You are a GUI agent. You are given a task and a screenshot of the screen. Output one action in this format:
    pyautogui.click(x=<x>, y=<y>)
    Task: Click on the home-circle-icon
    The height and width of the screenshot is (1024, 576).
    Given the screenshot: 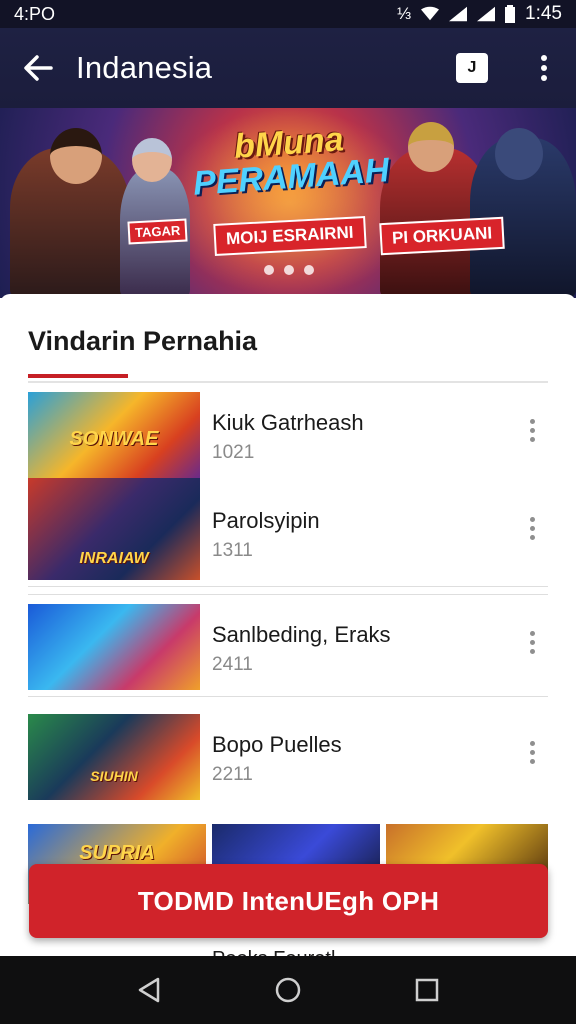 What is the action you would take?
    pyautogui.click(x=288, y=990)
    